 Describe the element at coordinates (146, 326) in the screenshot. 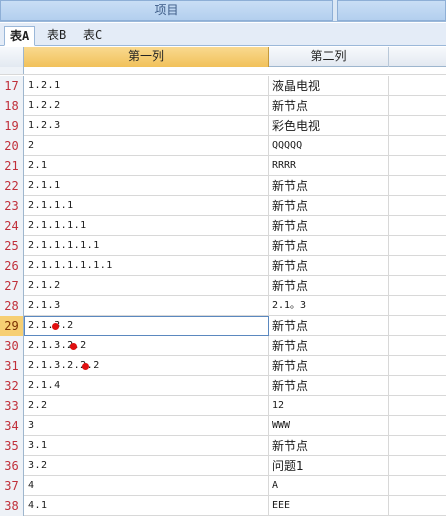

I see `cell-column-1: 2.1.3.2` at that location.